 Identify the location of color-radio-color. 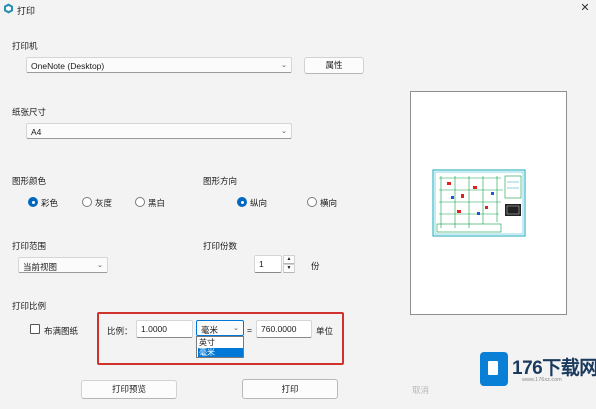
(33, 202).